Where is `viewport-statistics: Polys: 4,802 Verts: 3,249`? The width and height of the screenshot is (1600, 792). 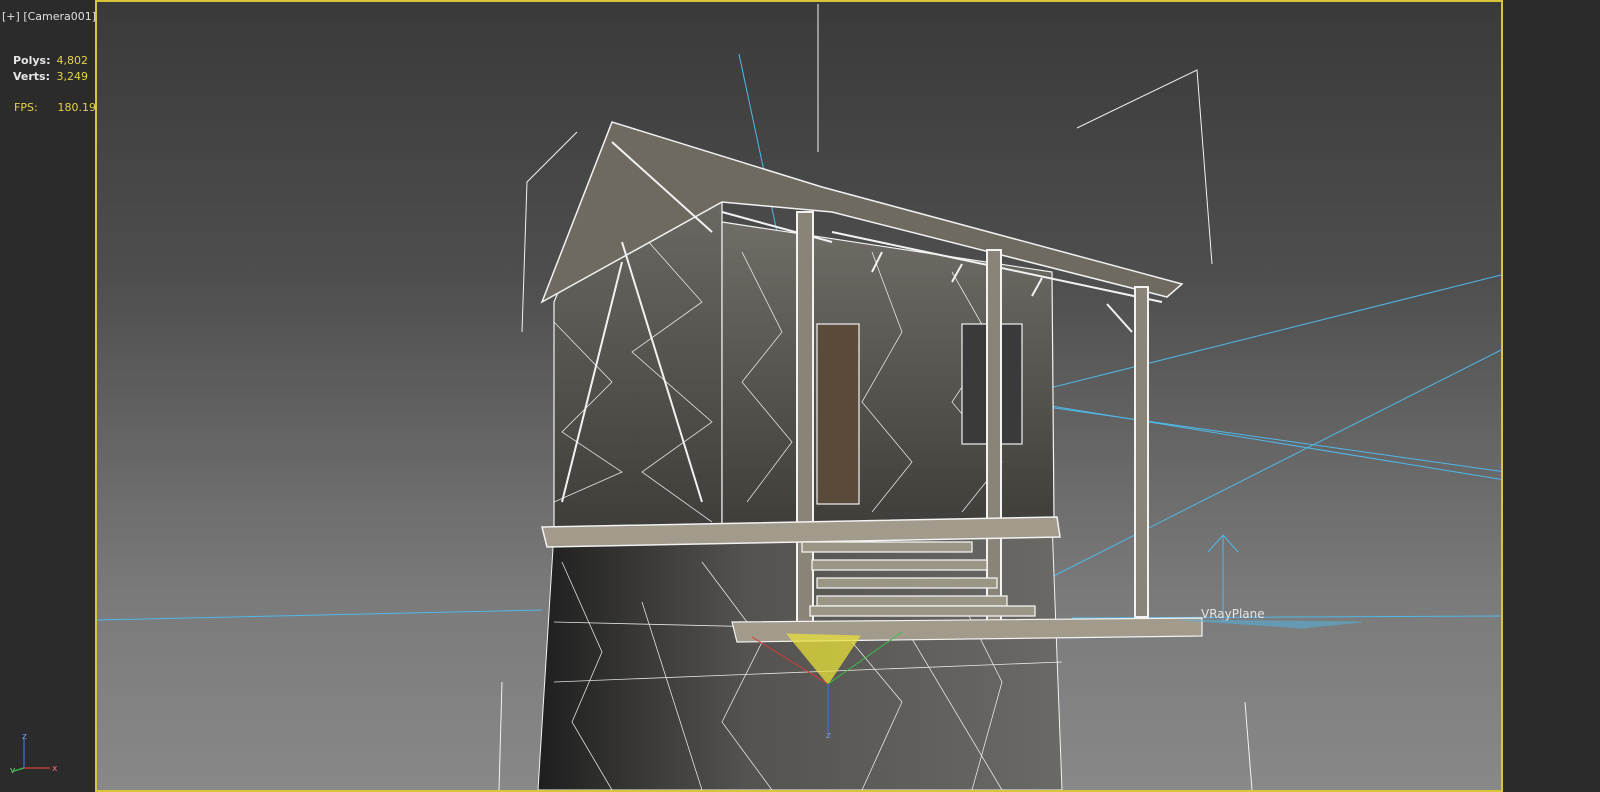 viewport-statistics: Polys: 4,802 Verts: 3,249 is located at coordinates (50, 69).